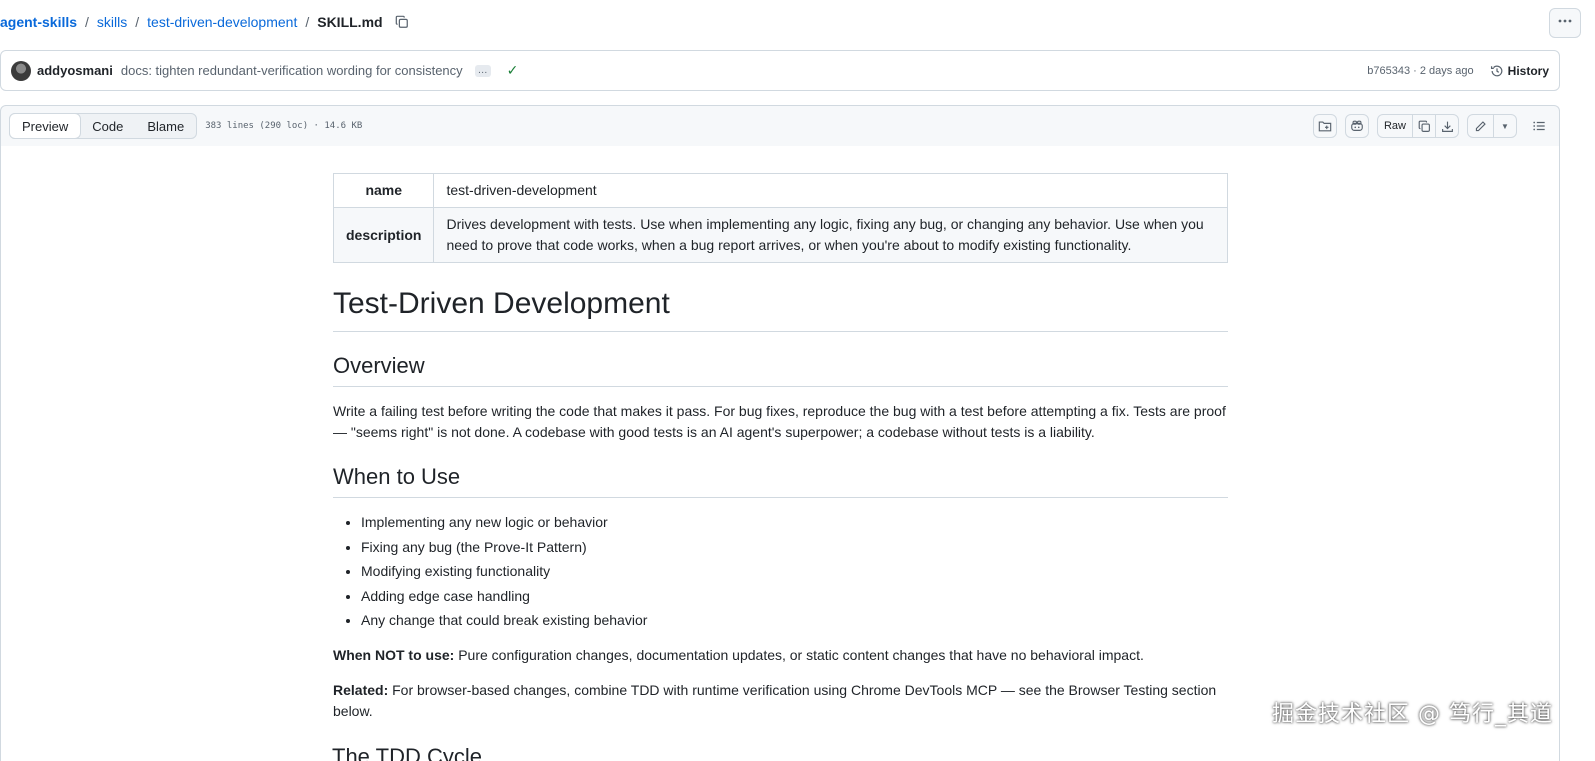  Describe the element at coordinates (350, 22) in the screenshot. I see `breadcrumb-file-name: SKILL.md` at that location.